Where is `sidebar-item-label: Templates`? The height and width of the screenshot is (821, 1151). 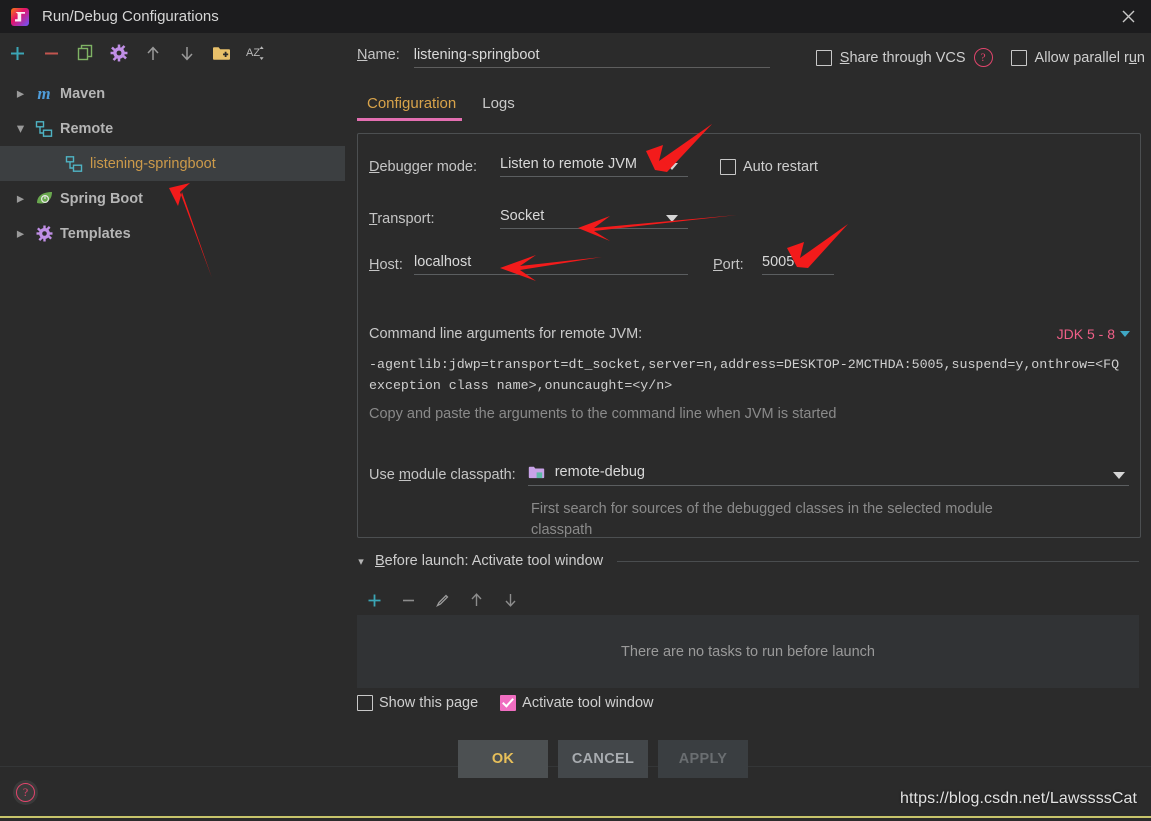
sidebar-item-label: Templates is located at coordinates (95, 233).